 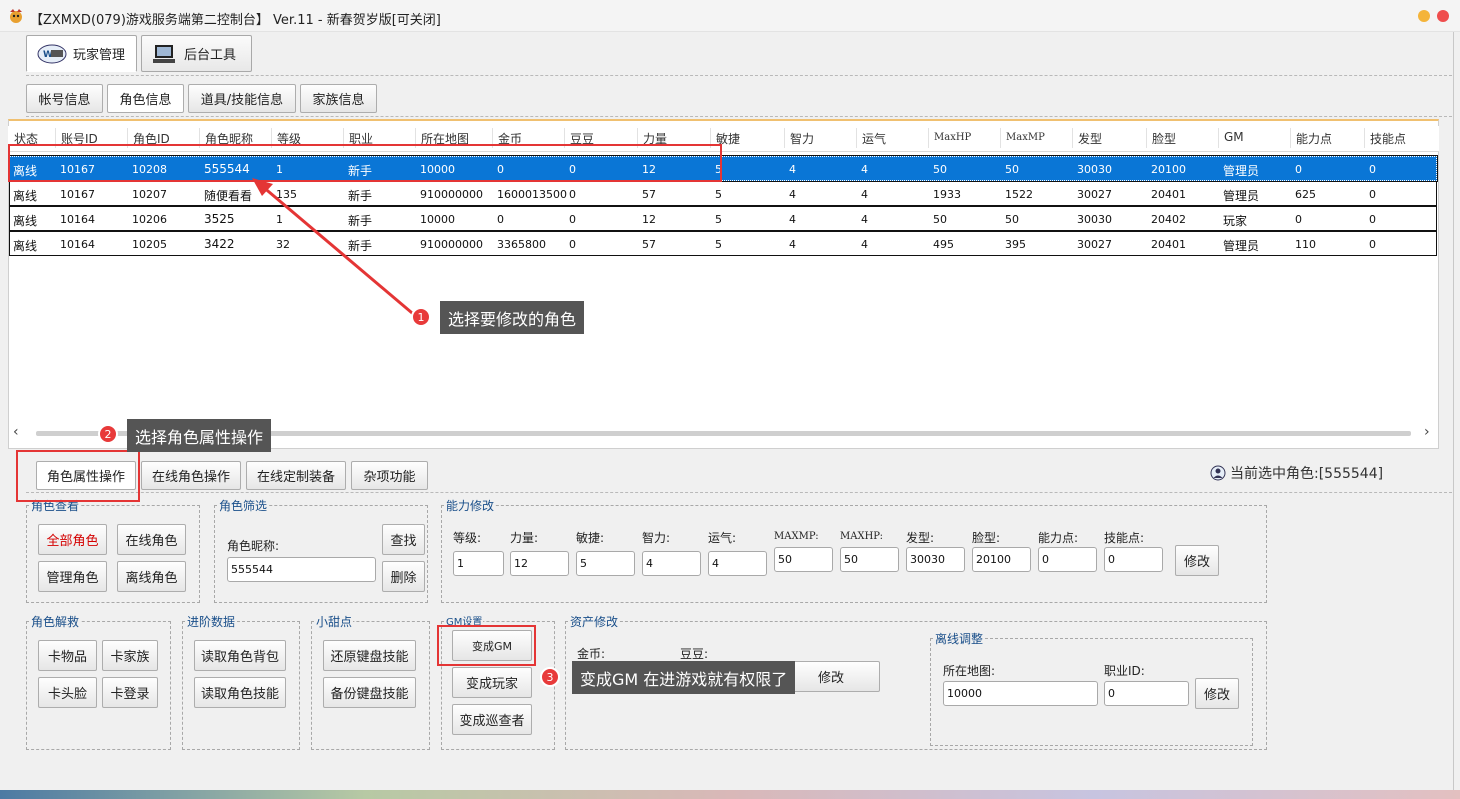 I want to click on annotation-badge: 3, so click(x=550, y=677).